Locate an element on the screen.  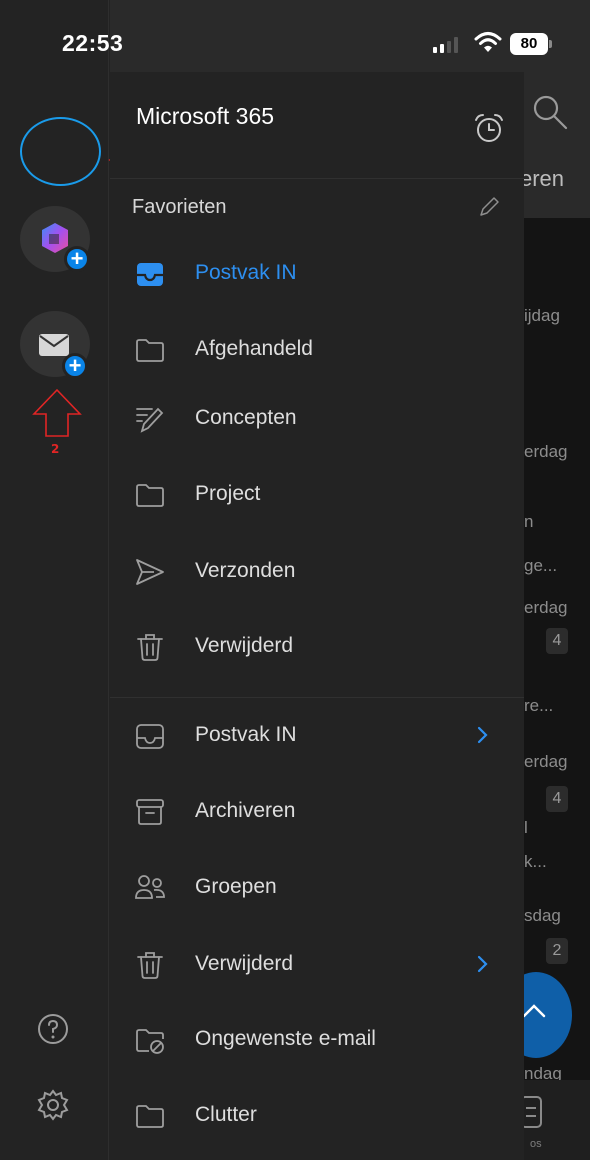
inbox-icon is located at coordinates (150, 736).